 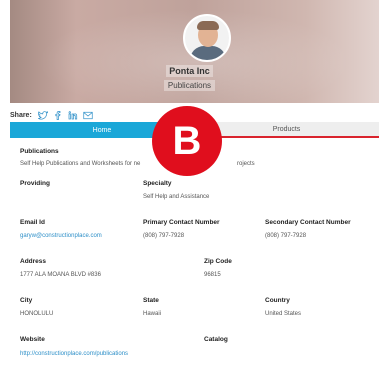 I want to click on company-category-text: Publications, so click(x=189, y=85).